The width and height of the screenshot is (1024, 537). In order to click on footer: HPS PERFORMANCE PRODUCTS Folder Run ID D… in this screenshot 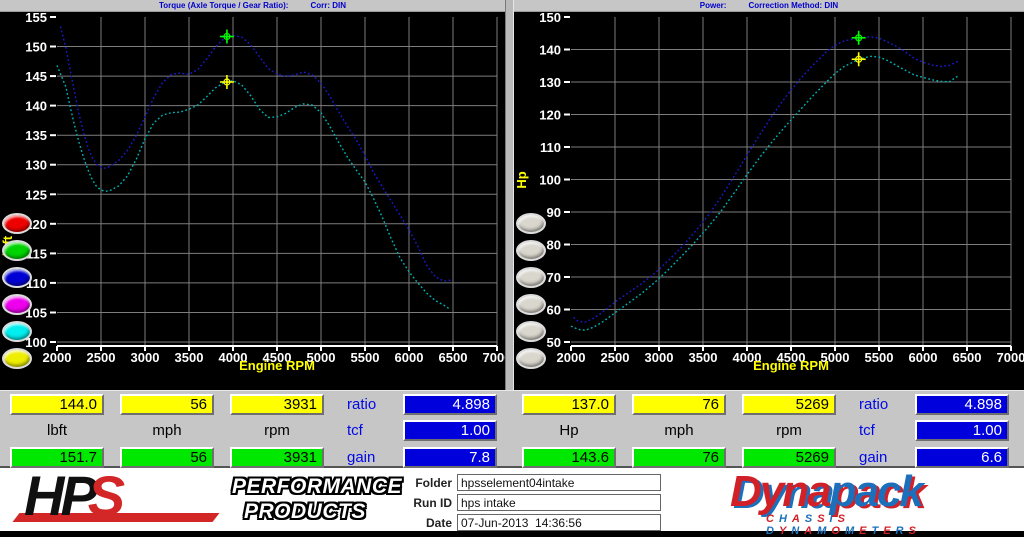, I will do `click(512, 500)`.